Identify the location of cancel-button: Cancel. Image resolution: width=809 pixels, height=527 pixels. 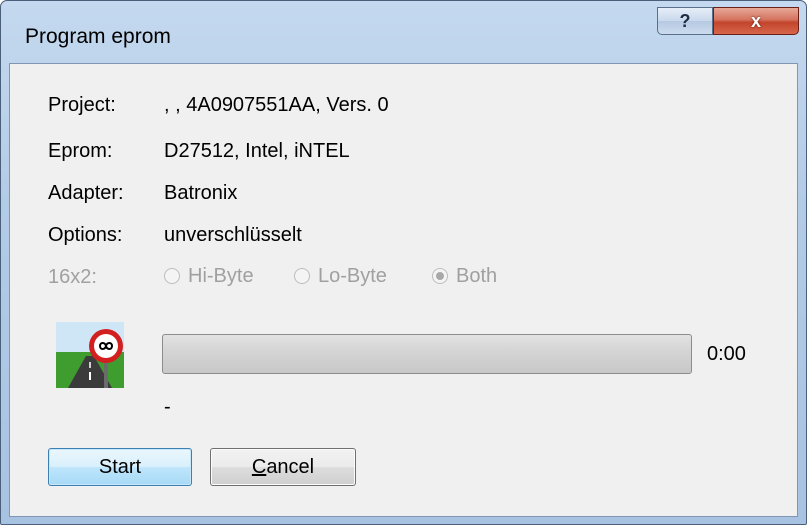
(283, 467).